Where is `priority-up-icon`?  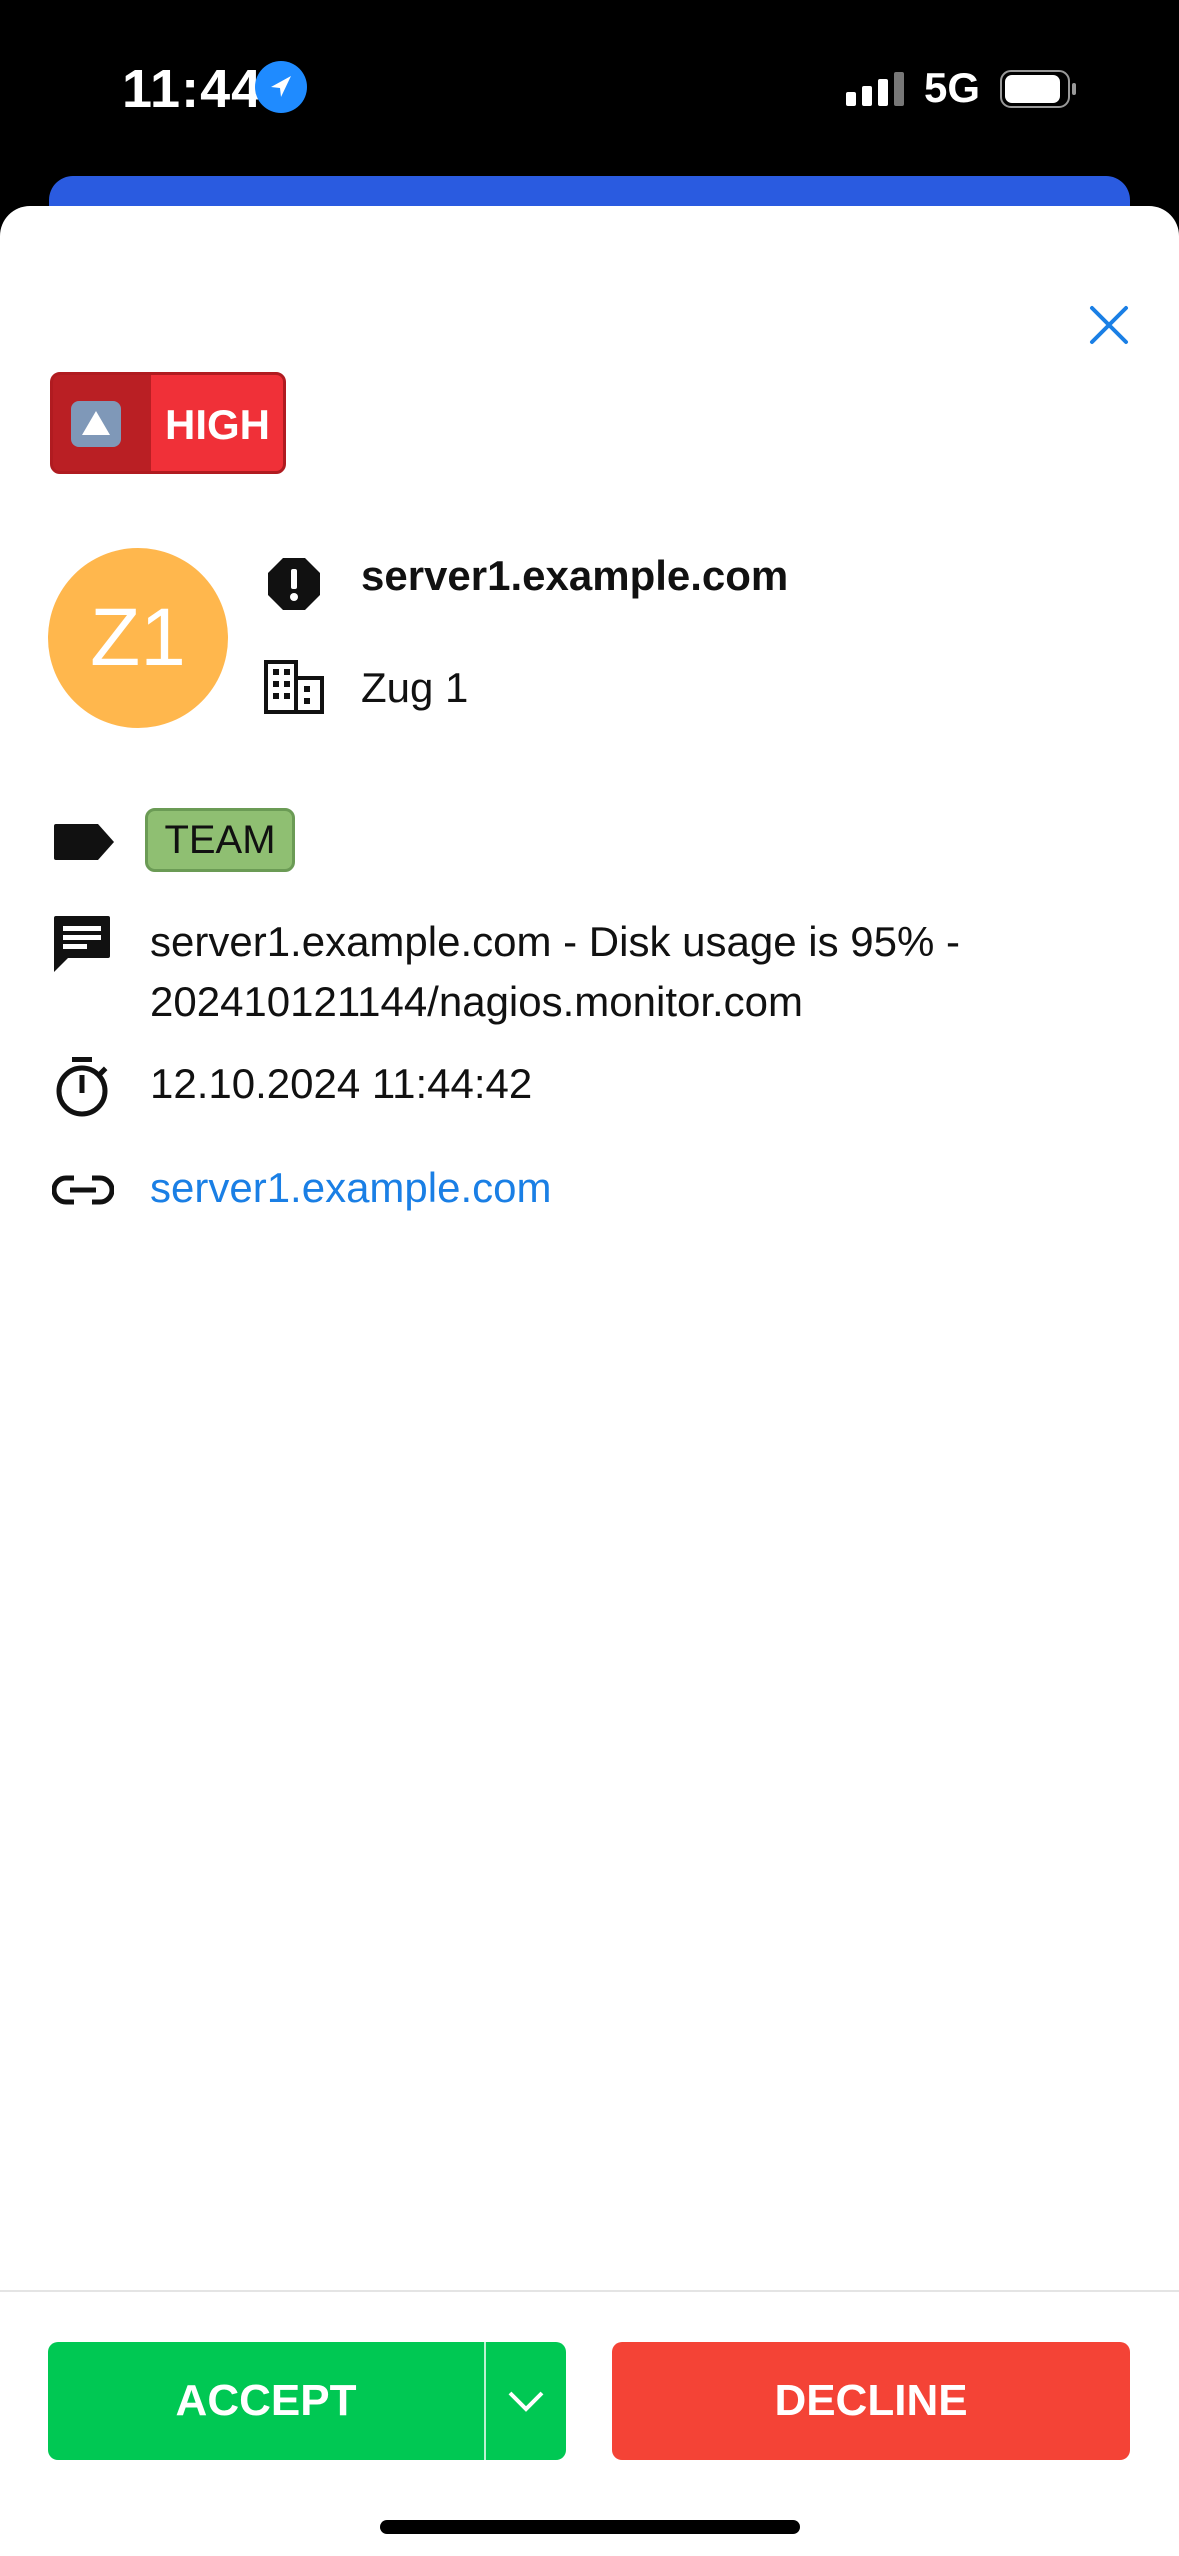 priority-up-icon is located at coordinates (96, 424).